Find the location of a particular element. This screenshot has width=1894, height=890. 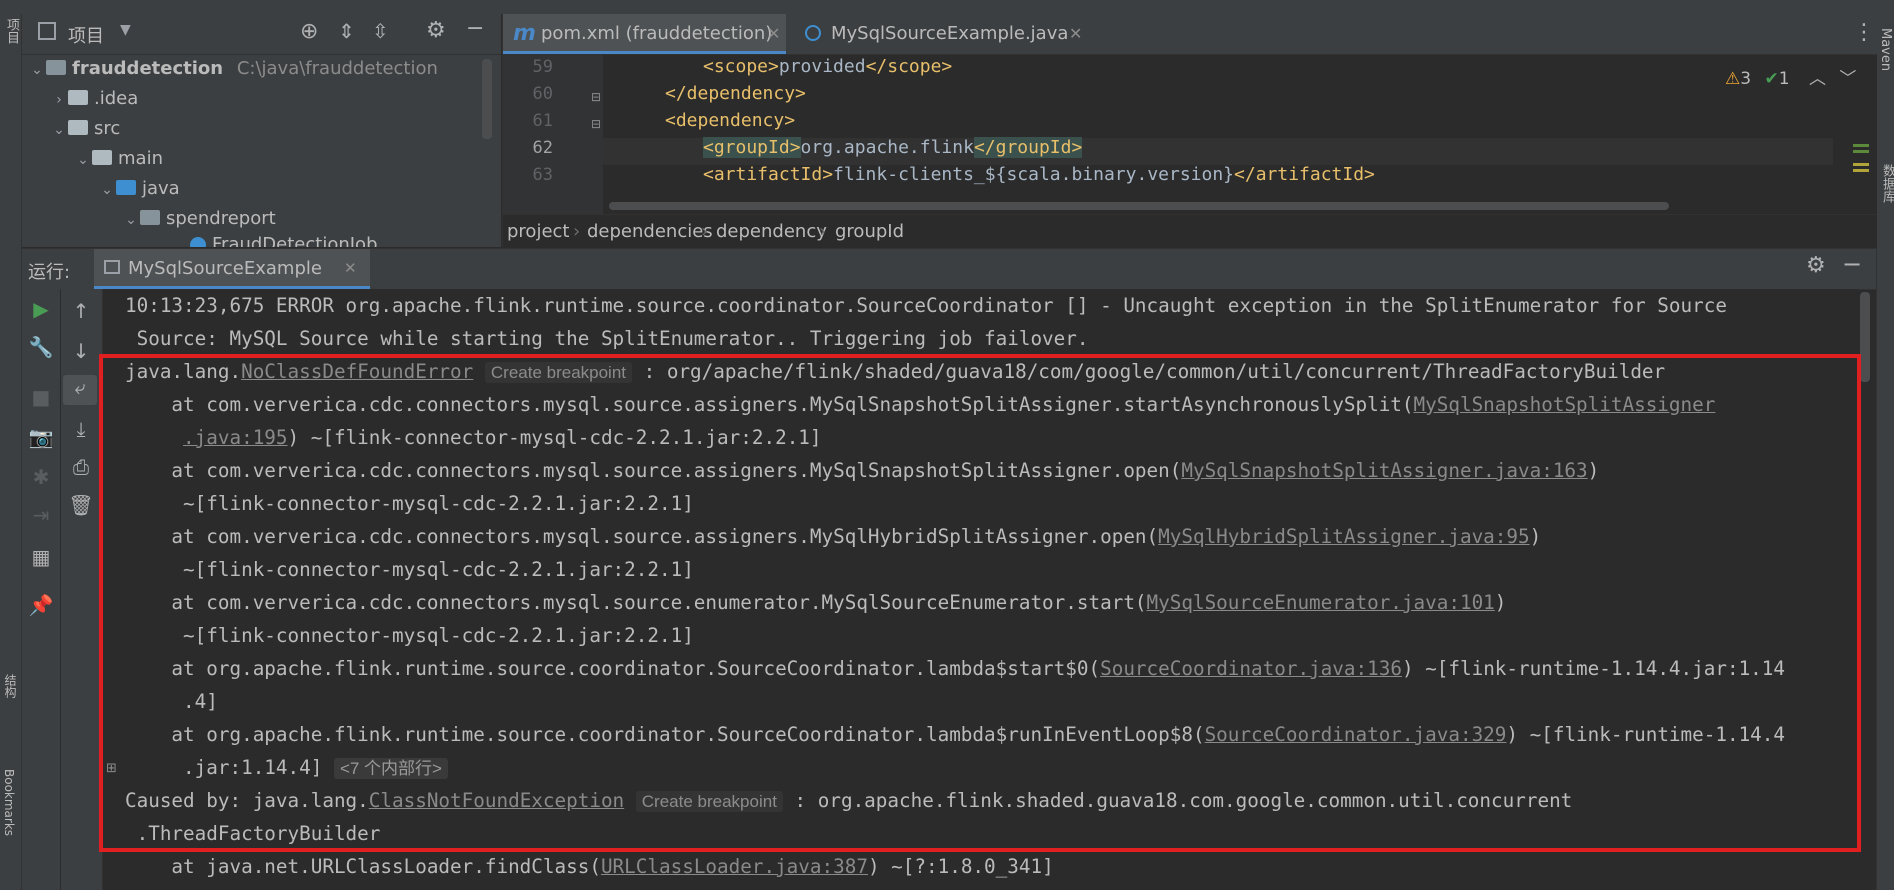

class-icon is located at coordinates (198, 242).